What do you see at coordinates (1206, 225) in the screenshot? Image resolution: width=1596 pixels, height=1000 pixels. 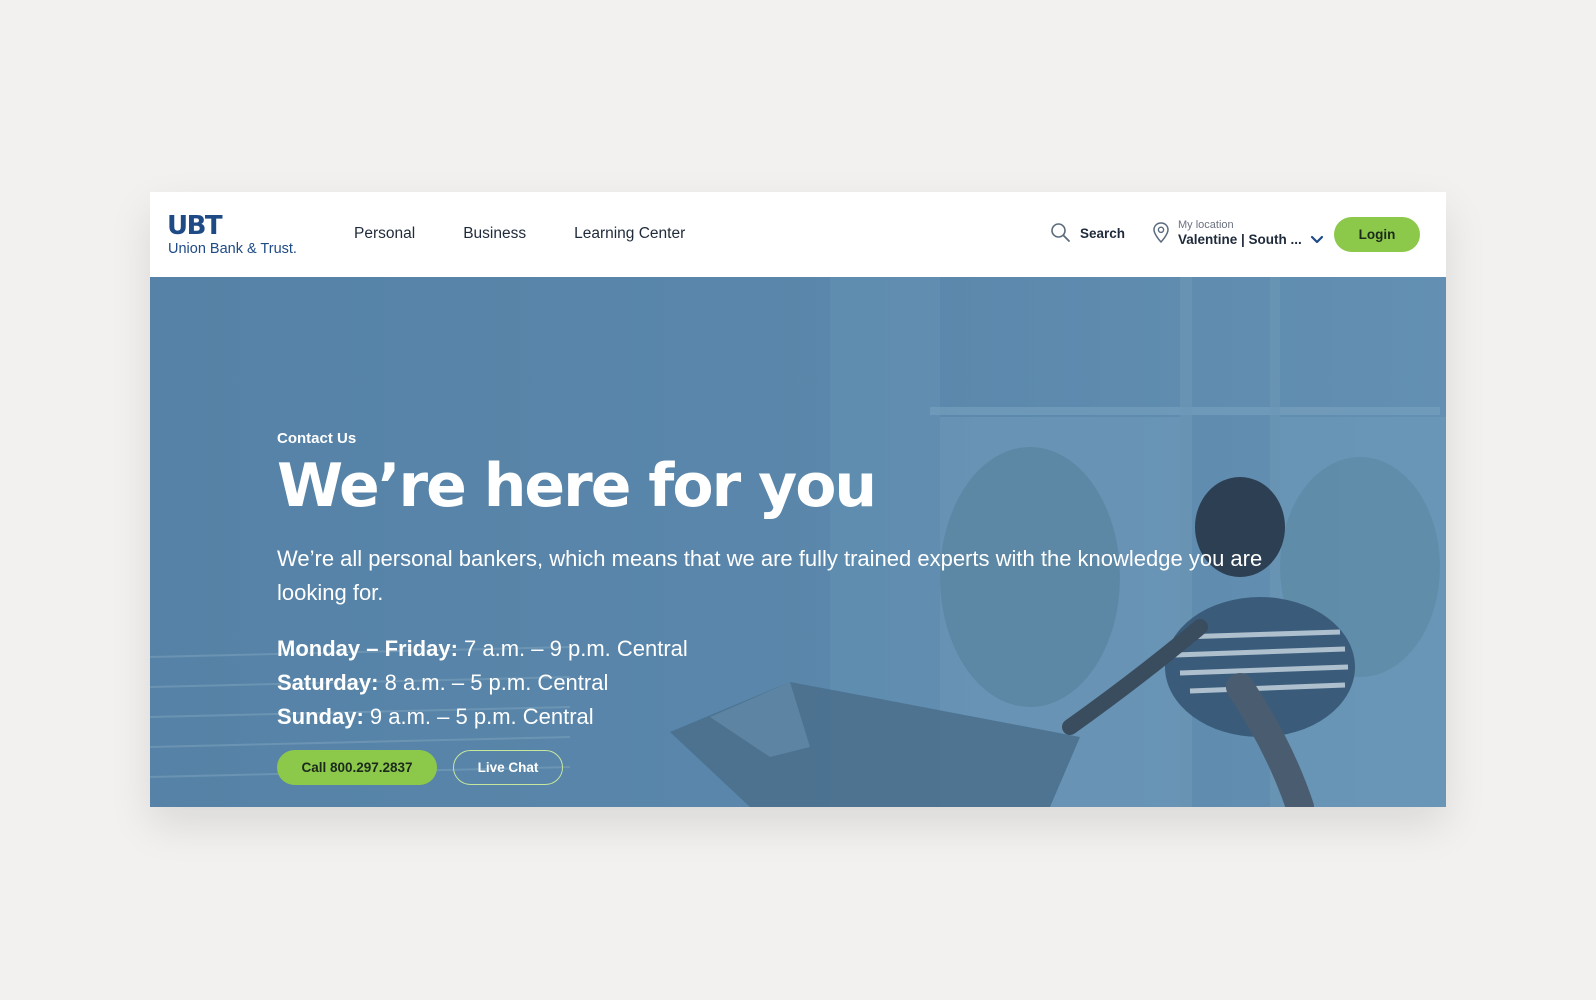 I see `location-caption: My location` at bounding box center [1206, 225].